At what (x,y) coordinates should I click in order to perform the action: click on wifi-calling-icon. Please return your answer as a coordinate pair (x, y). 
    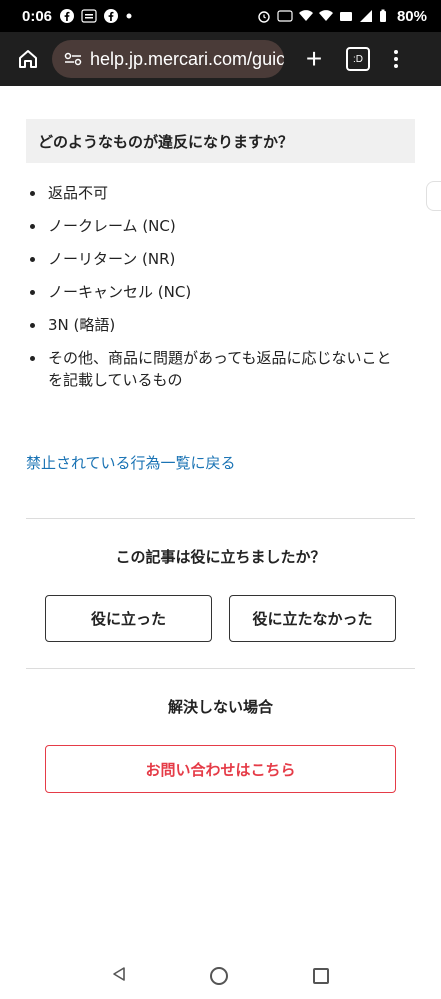
    Looking at the image, I should click on (325, 15).